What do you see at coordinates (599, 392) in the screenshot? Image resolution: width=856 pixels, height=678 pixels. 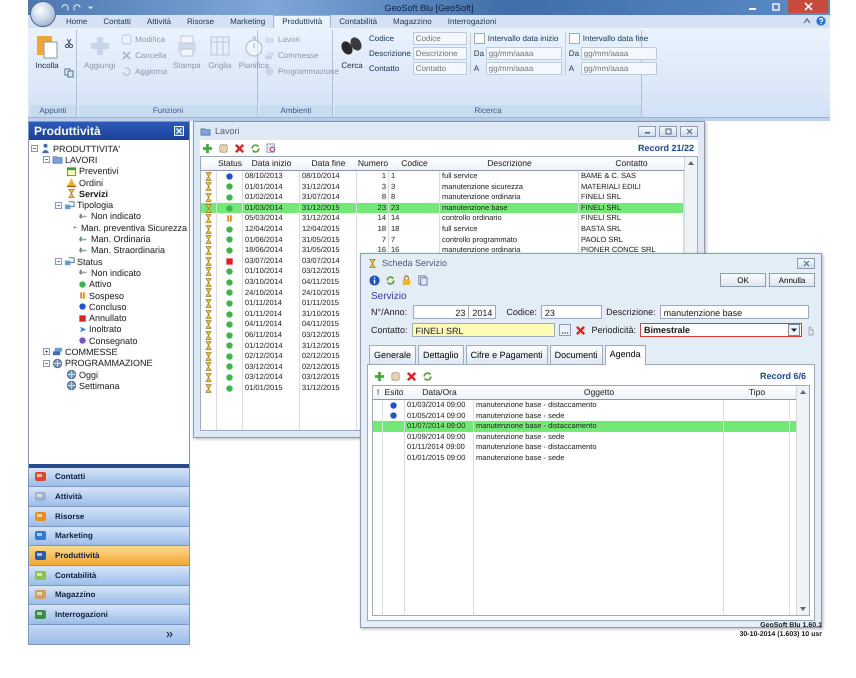 I see `column-header: Oggetto` at bounding box center [599, 392].